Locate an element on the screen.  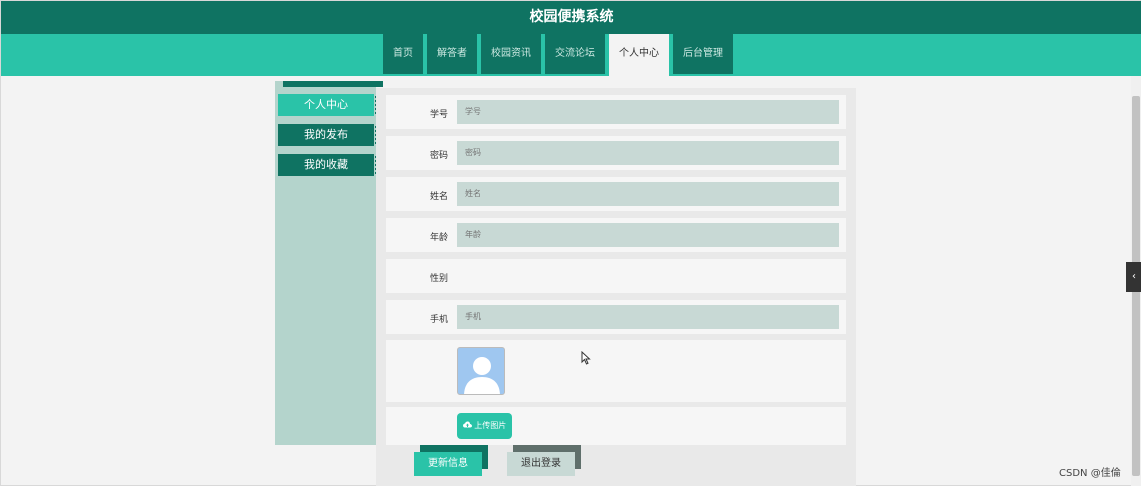
sidebar-item-label: 我的发布 is located at coordinates (326, 134).